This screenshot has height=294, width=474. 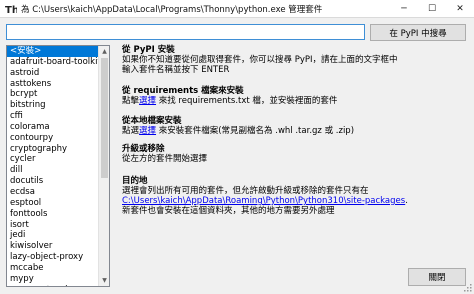 What do you see at coordinates (135, 181) in the screenshot?
I see `section-heading: 目的地` at bounding box center [135, 181].